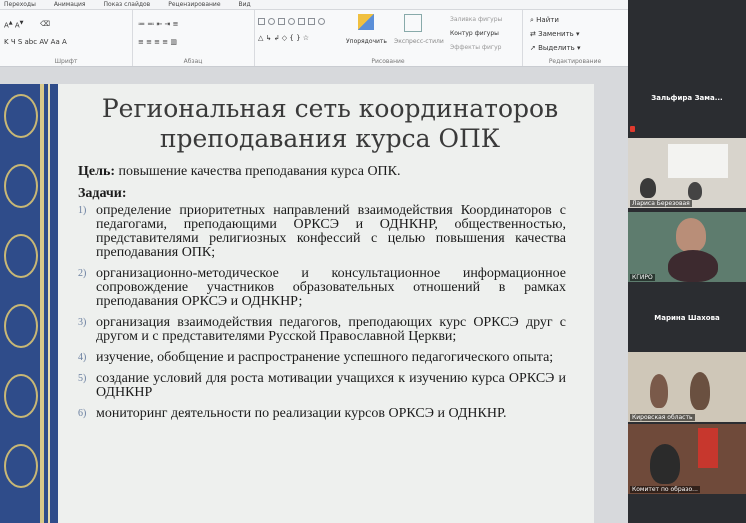 The image size is (746, 523). What do you see at coordinates (82, 273) in the screenshot?
I see `task-number: 2)` at bounding box center [82, 273].